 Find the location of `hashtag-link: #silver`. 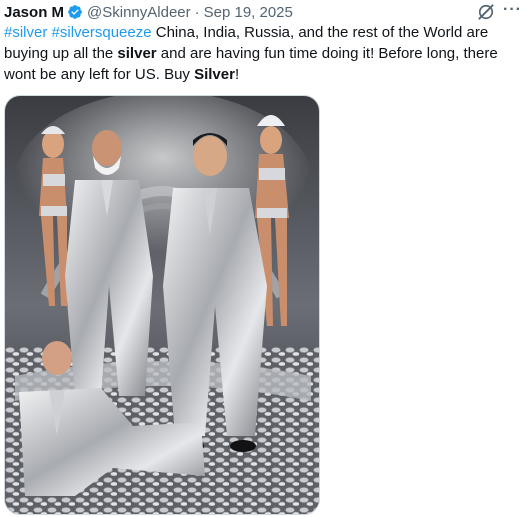

hashtag-link: #silver is located at coordinates (25, 32).